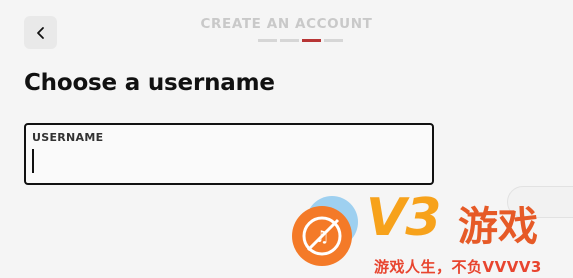  Describe the element at coordinates (149, 83) in the screenshot. I see `page-heading: Choose a username` at that location.